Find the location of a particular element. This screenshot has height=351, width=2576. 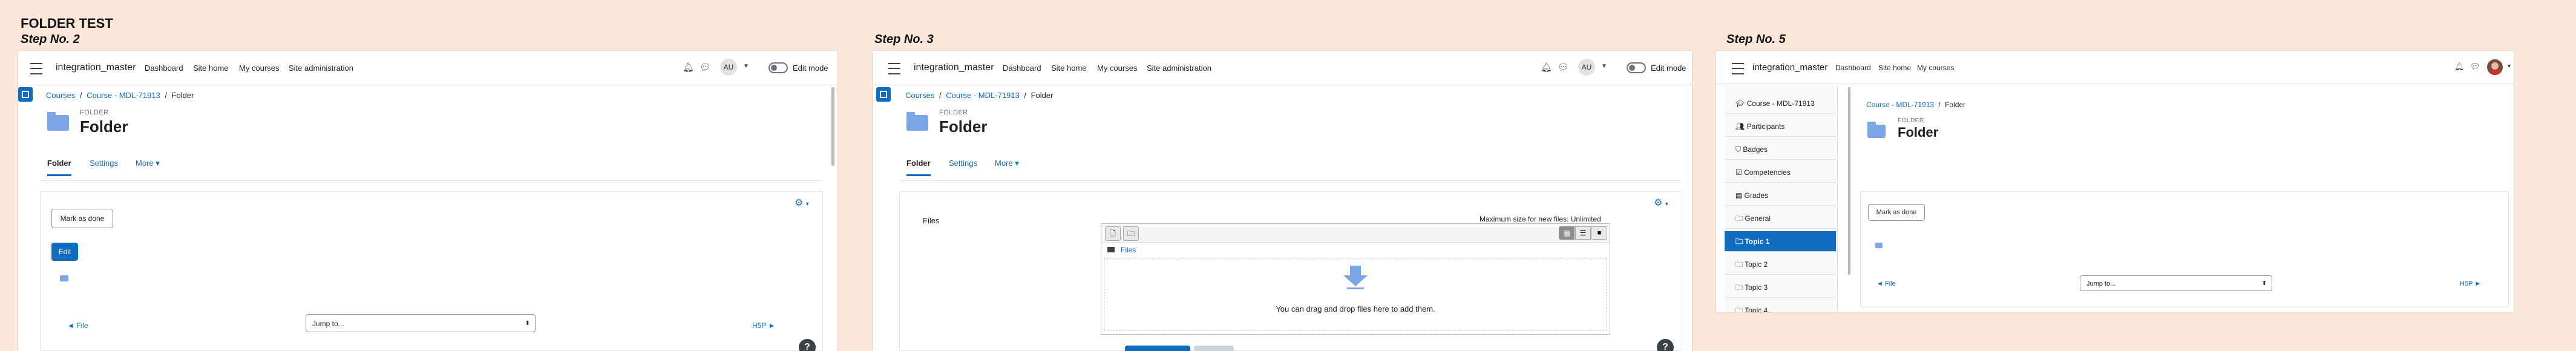

edit-mode-label: Edit mode is located at coordinates (1668, 68).